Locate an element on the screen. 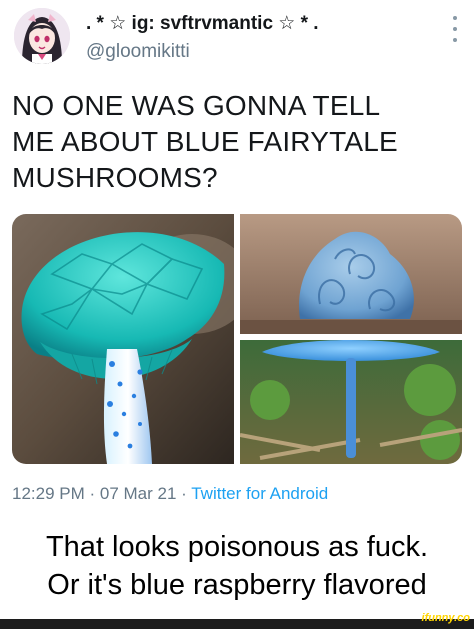 The width and height of the screenshot is (474, 629). tweet-time: 12:29 PM is located at coordinates (48, 493).